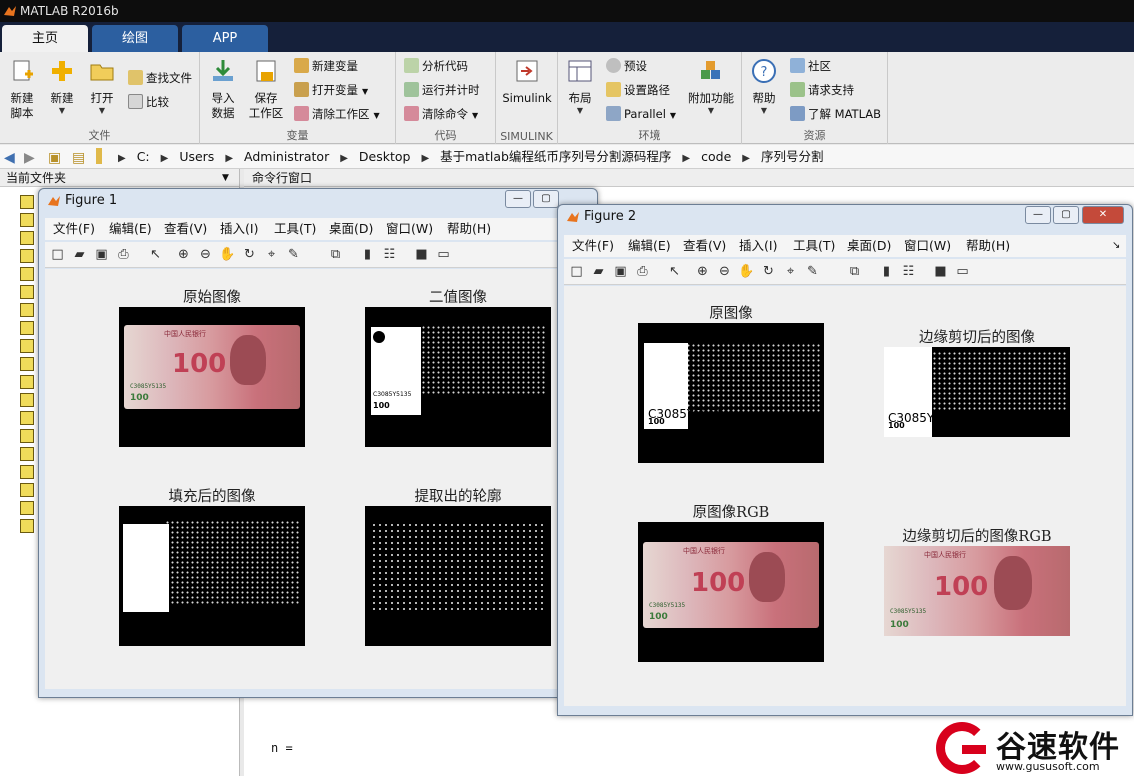 Image resolution: width=1134 pixels, height=776 pixels. I want to click on command-output: n =, so click(282, 748).